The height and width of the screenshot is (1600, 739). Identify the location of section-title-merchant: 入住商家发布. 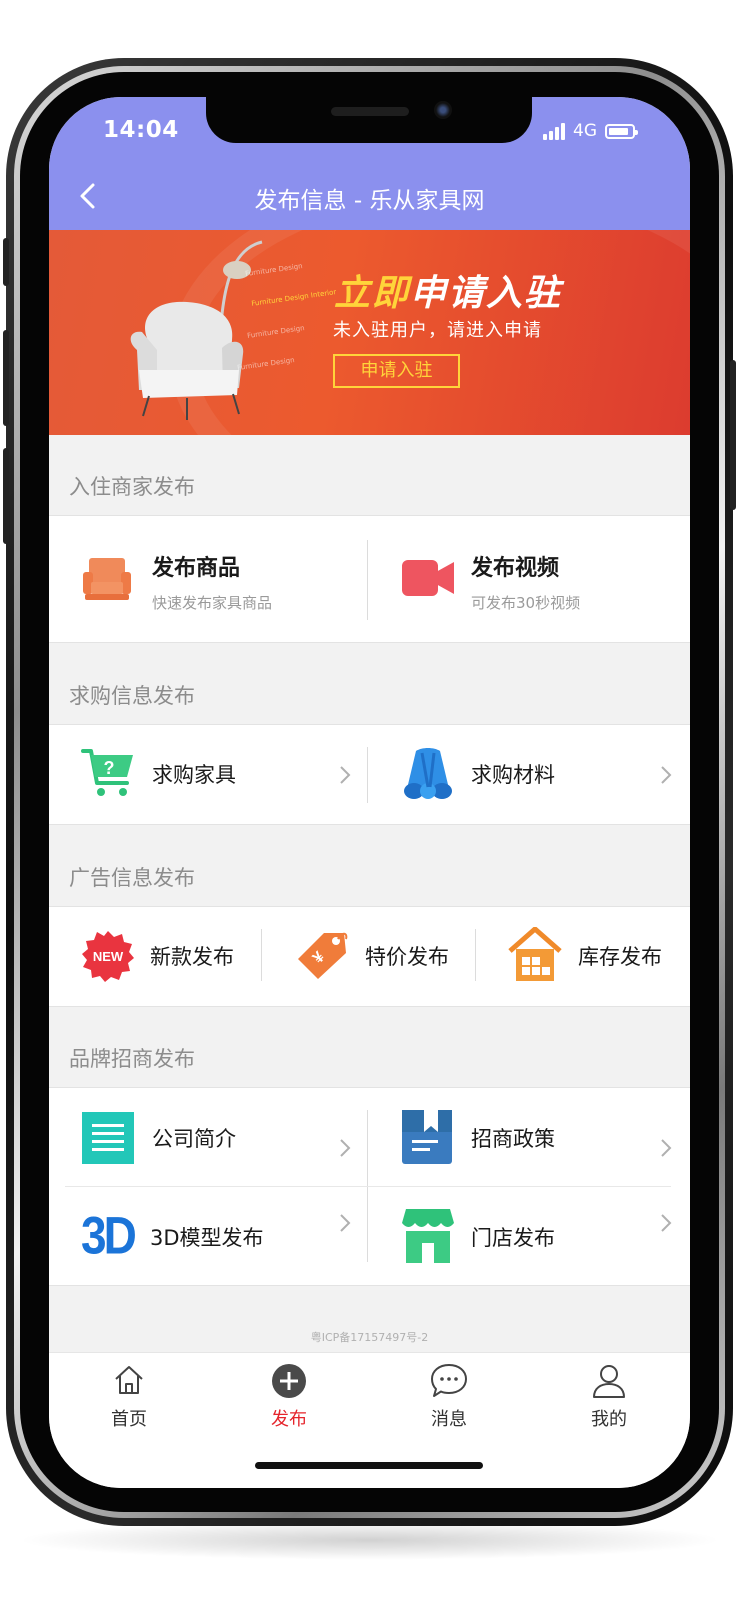
(132, 487).